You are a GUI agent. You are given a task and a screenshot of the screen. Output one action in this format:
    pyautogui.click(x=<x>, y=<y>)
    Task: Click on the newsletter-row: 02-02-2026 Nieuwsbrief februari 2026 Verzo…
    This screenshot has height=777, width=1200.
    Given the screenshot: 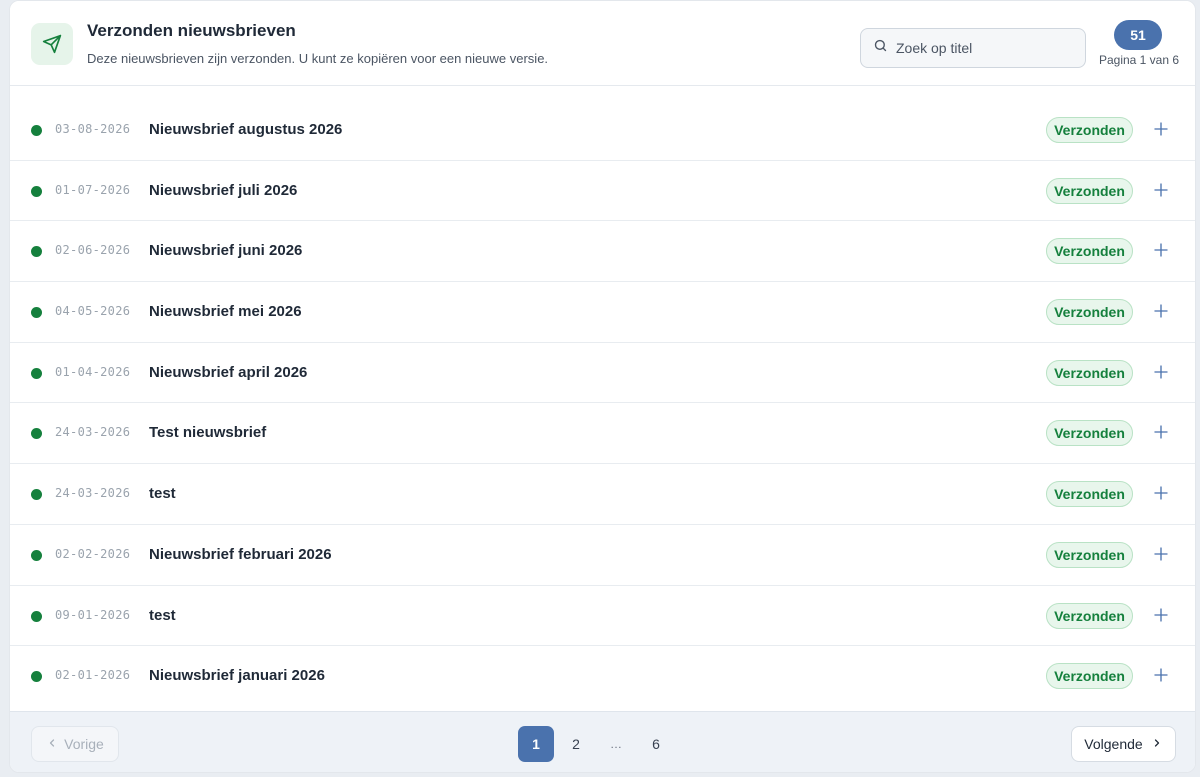 What is the action you would take?
    pyautogui.click(x=602, y=555)
    